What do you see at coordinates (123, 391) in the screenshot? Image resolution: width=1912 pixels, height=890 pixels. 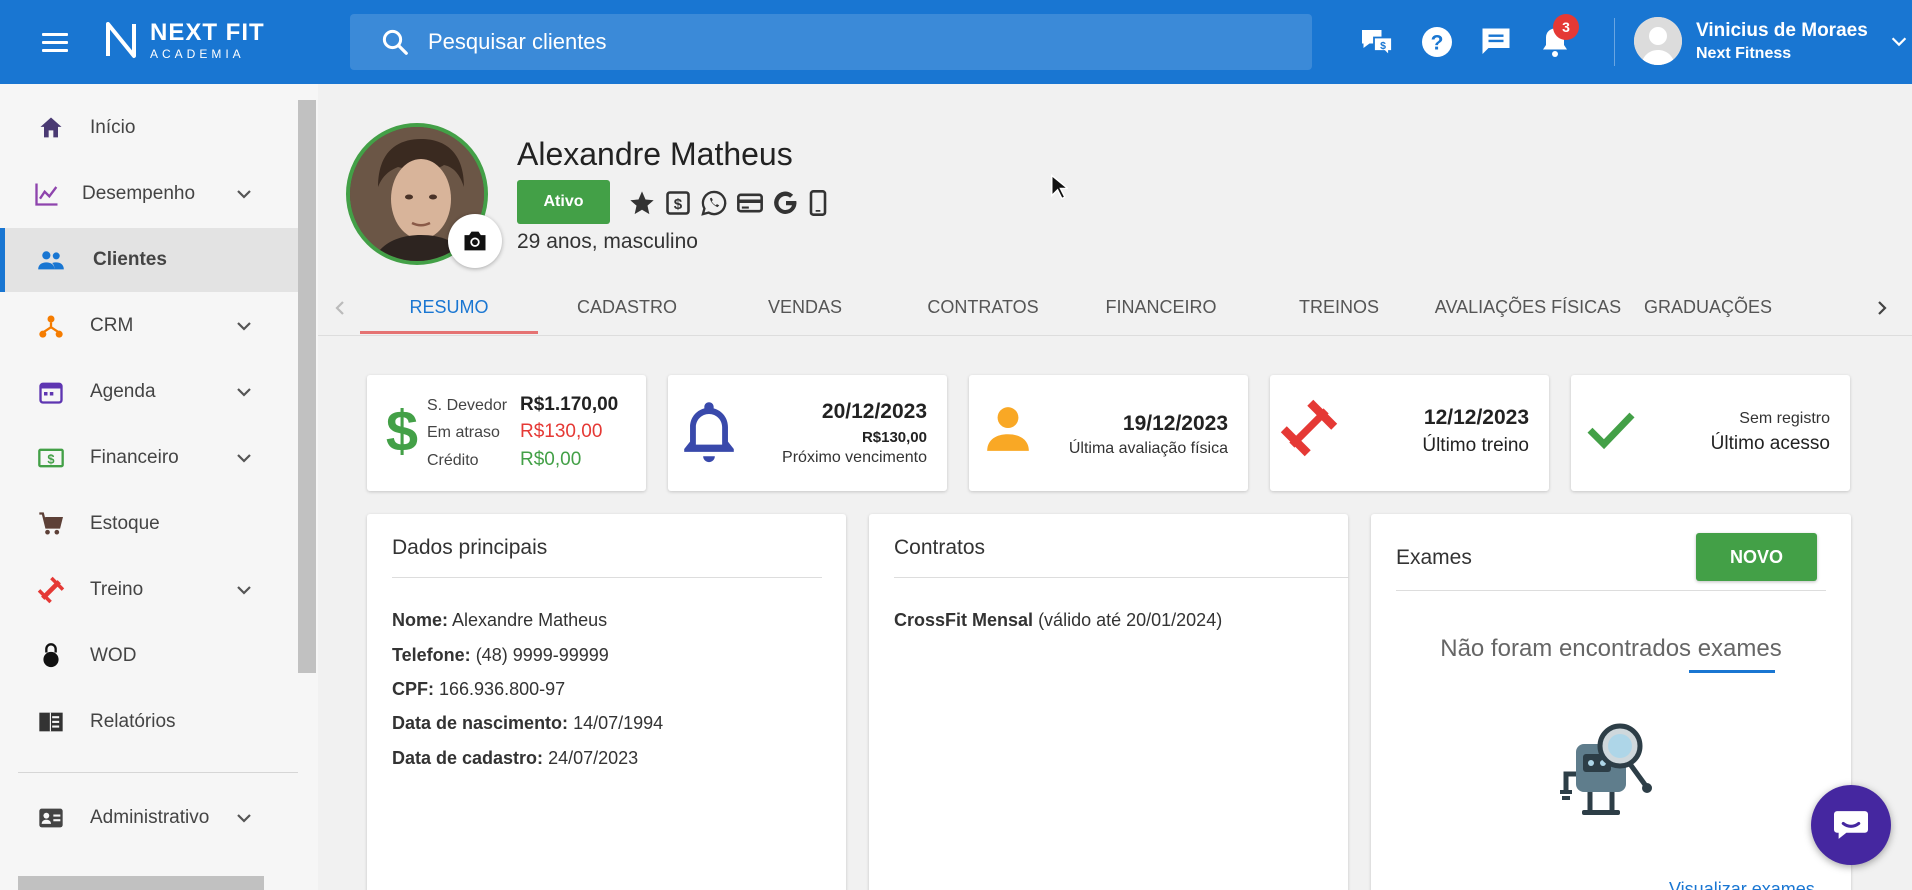 I see `sidebar-item-label: Agenda` at bounding box center [123, 391].